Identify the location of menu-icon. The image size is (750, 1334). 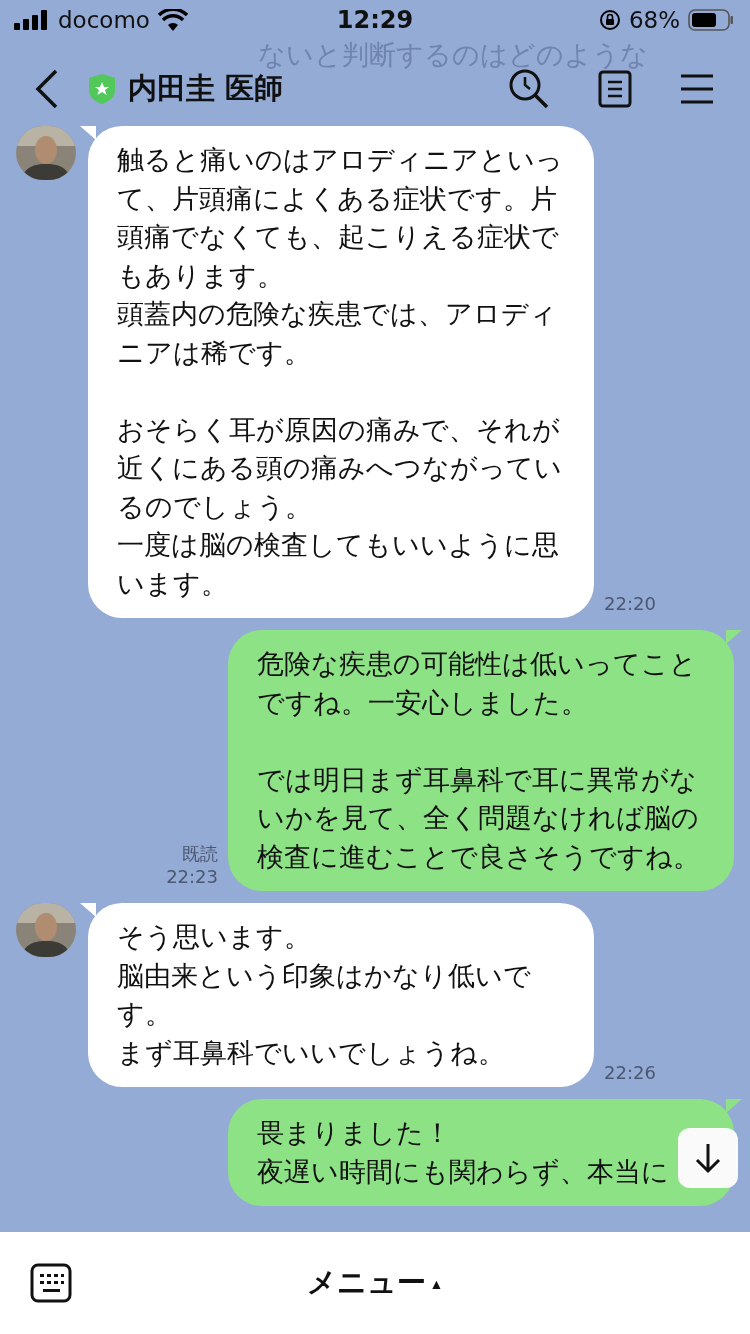
(697, 89).